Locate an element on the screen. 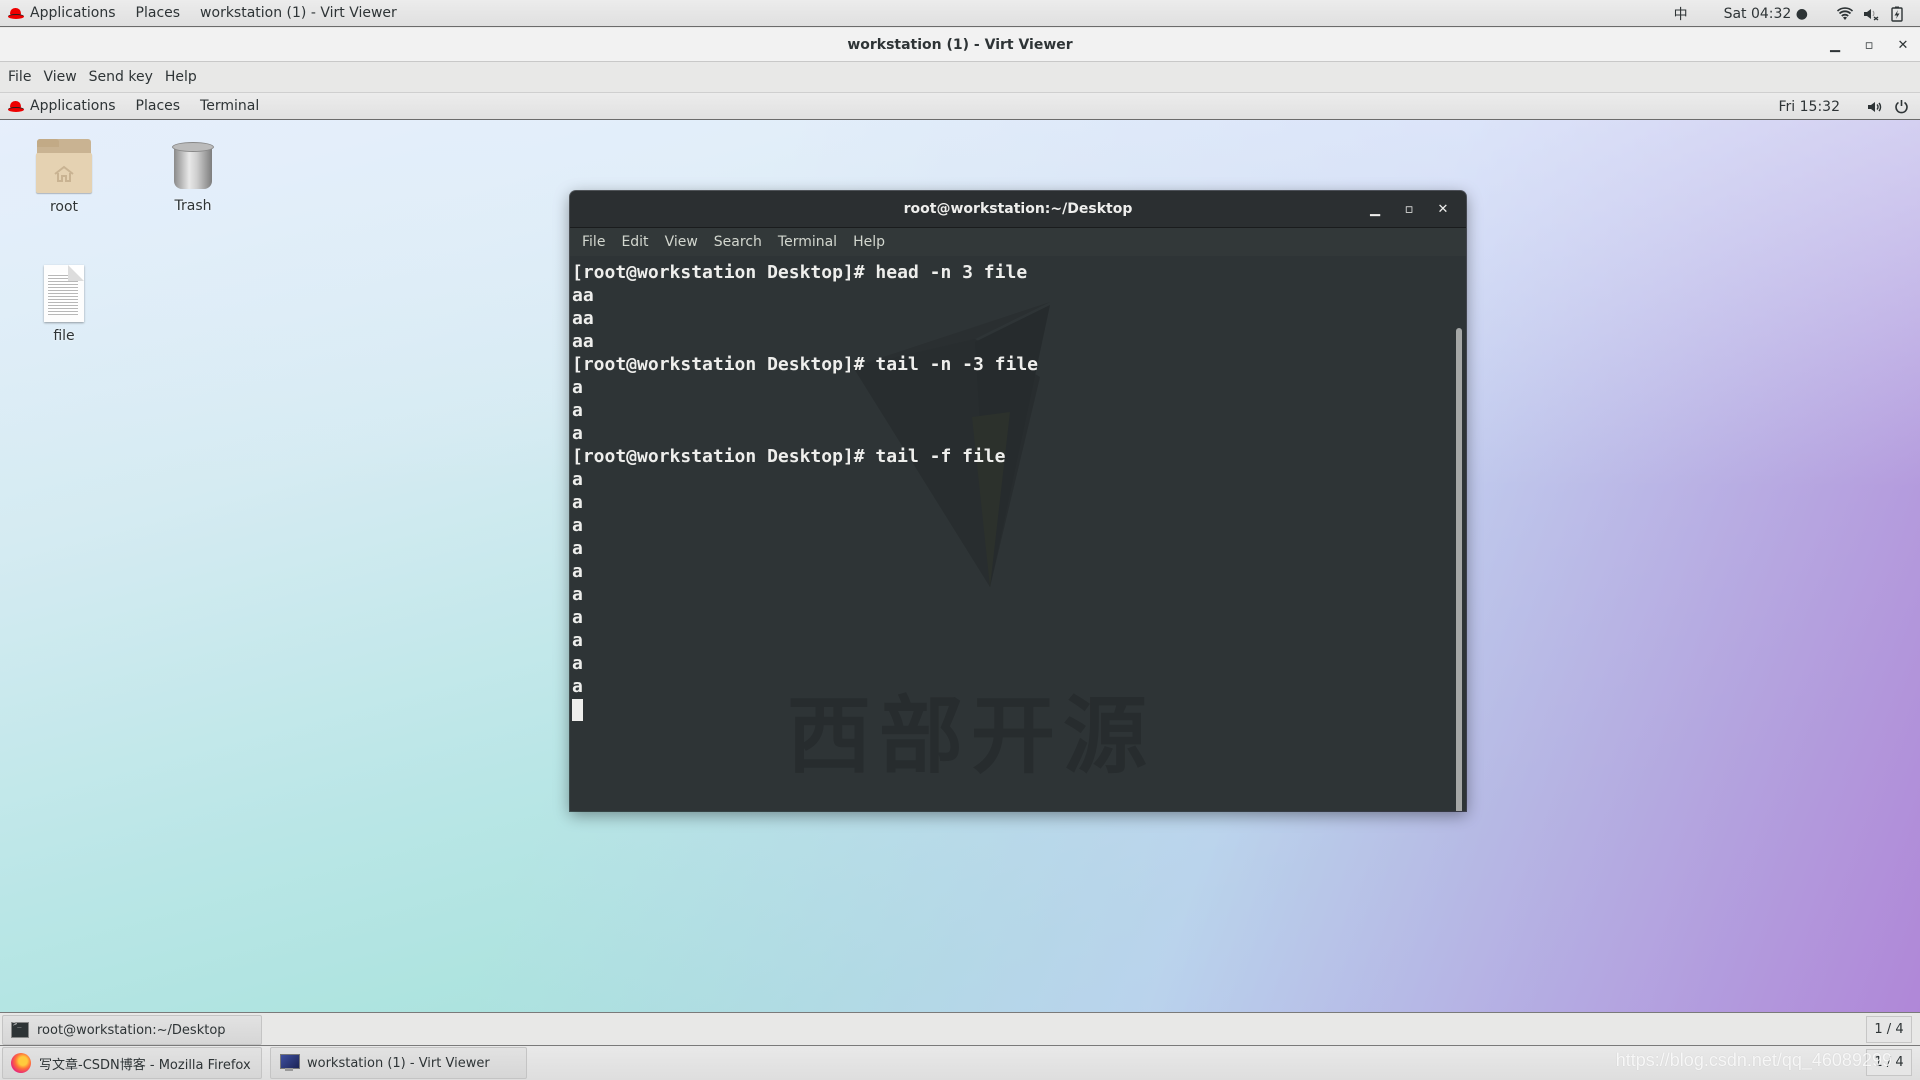 The height and width of the screenshot is (1080, 1920). power-icon is located at coordinates (1901, 106).